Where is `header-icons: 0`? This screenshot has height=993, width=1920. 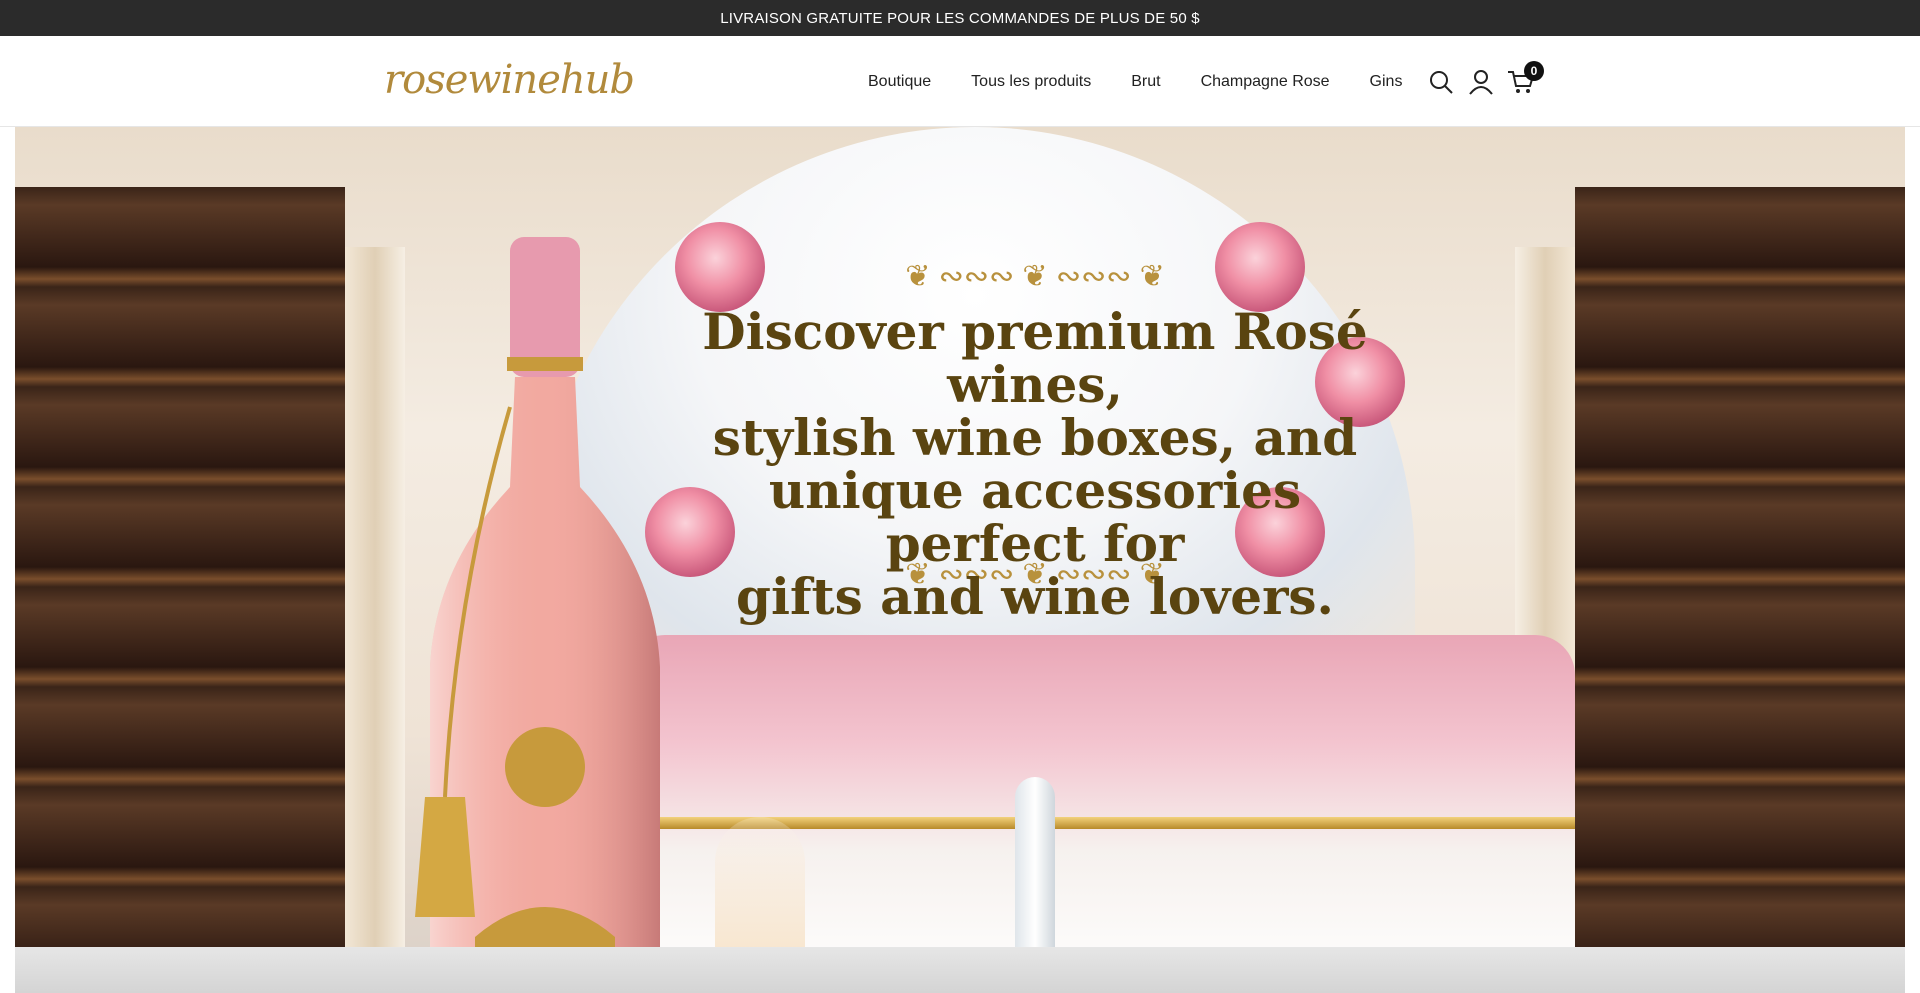 header-icons: 0 is located at coordinates (1484, 80).